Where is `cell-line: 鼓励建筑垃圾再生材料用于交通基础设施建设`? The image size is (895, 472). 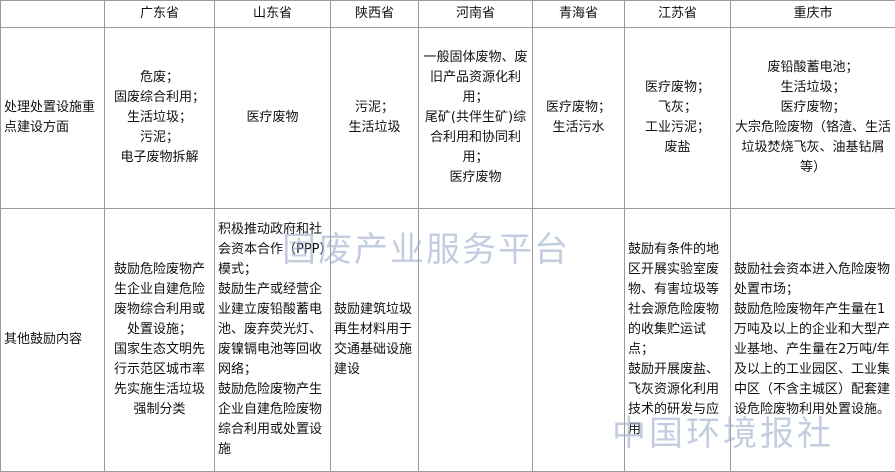
cell-line: 鼓励建筑垃圾再生材料用于交通基础设施建设 is located at coordinates (373, 339).